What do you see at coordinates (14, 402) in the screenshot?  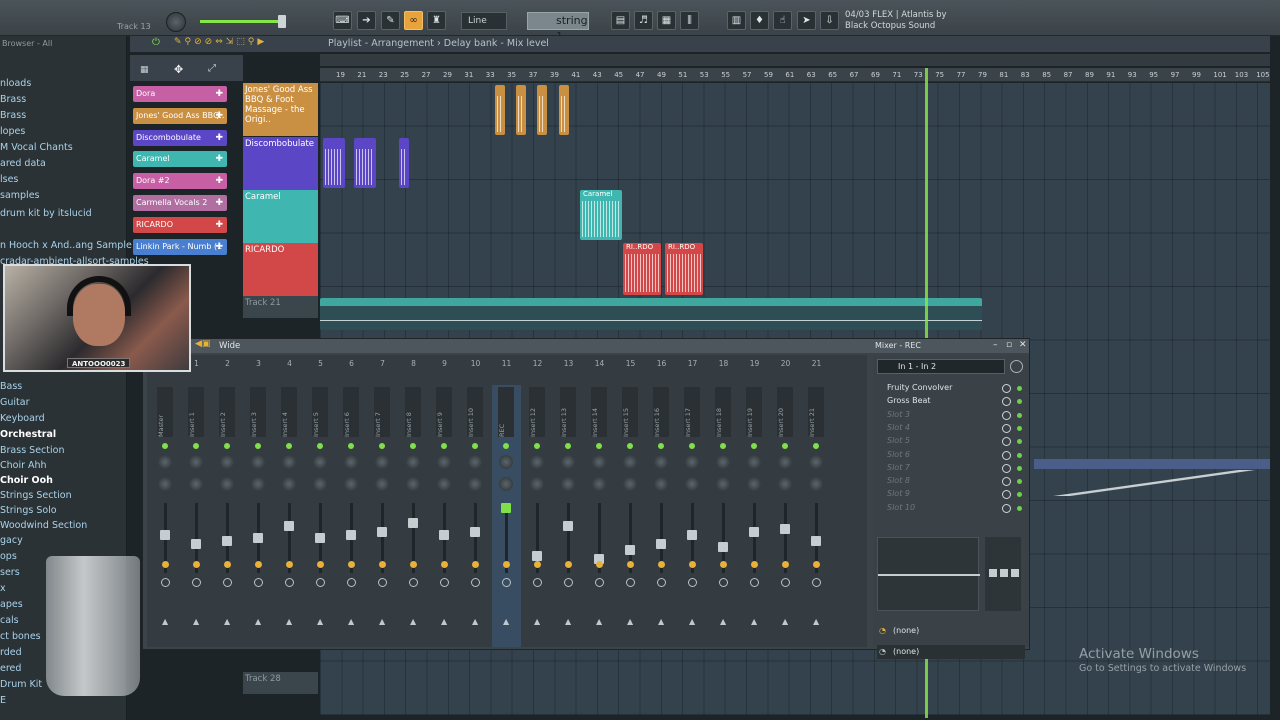 I see `browser-item: Guitar` at bounding box center [14, 402].